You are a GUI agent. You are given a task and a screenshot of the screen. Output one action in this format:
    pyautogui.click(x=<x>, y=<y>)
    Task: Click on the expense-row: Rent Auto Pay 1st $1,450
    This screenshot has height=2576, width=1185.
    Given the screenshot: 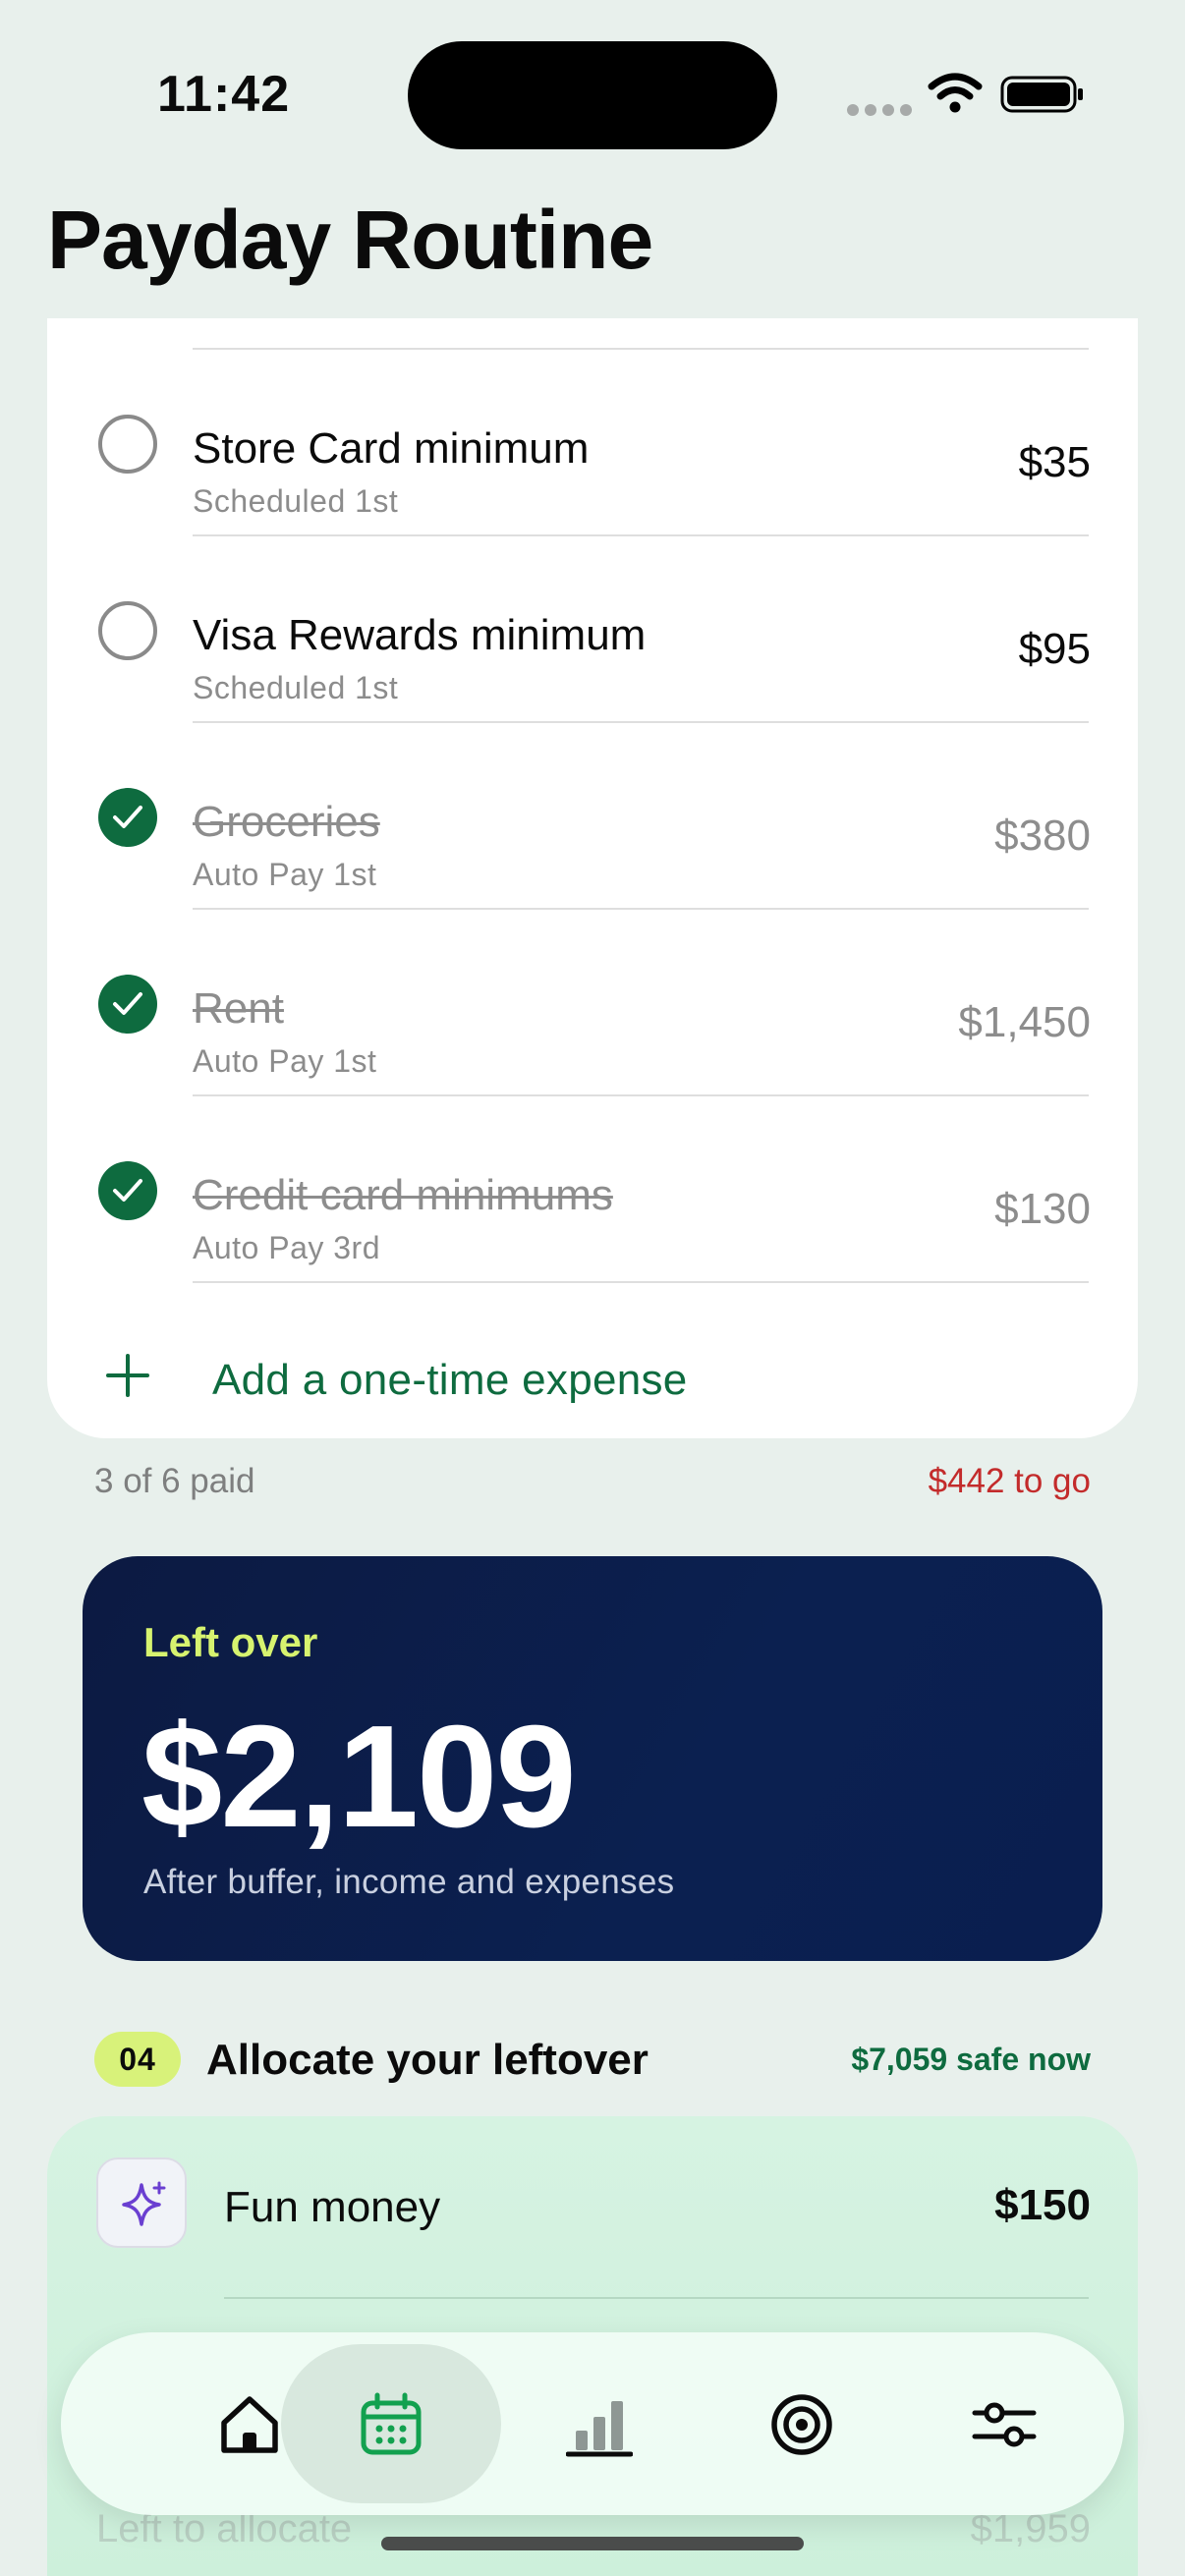 What is the action you would take?
    pyautogui.click(x=592, y=1003)
    